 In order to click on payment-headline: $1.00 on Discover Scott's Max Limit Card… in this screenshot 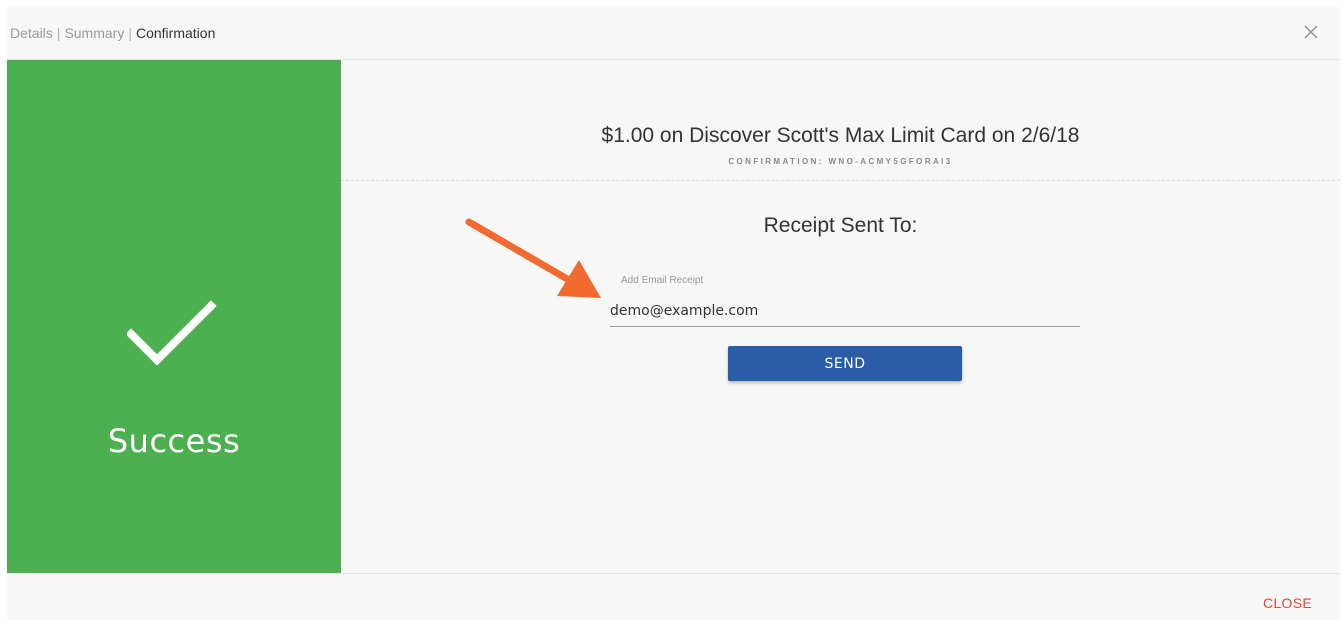, I will do `click(840, 135)`.